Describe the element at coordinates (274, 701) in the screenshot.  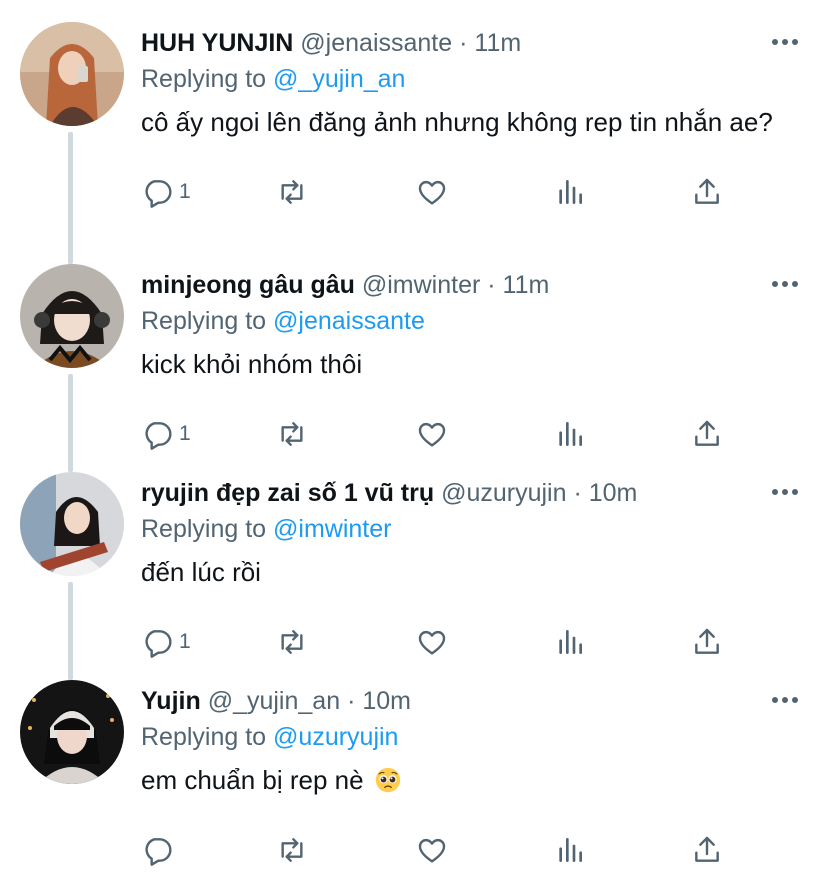
I see `user-handle: @_yujin_an` at that location.